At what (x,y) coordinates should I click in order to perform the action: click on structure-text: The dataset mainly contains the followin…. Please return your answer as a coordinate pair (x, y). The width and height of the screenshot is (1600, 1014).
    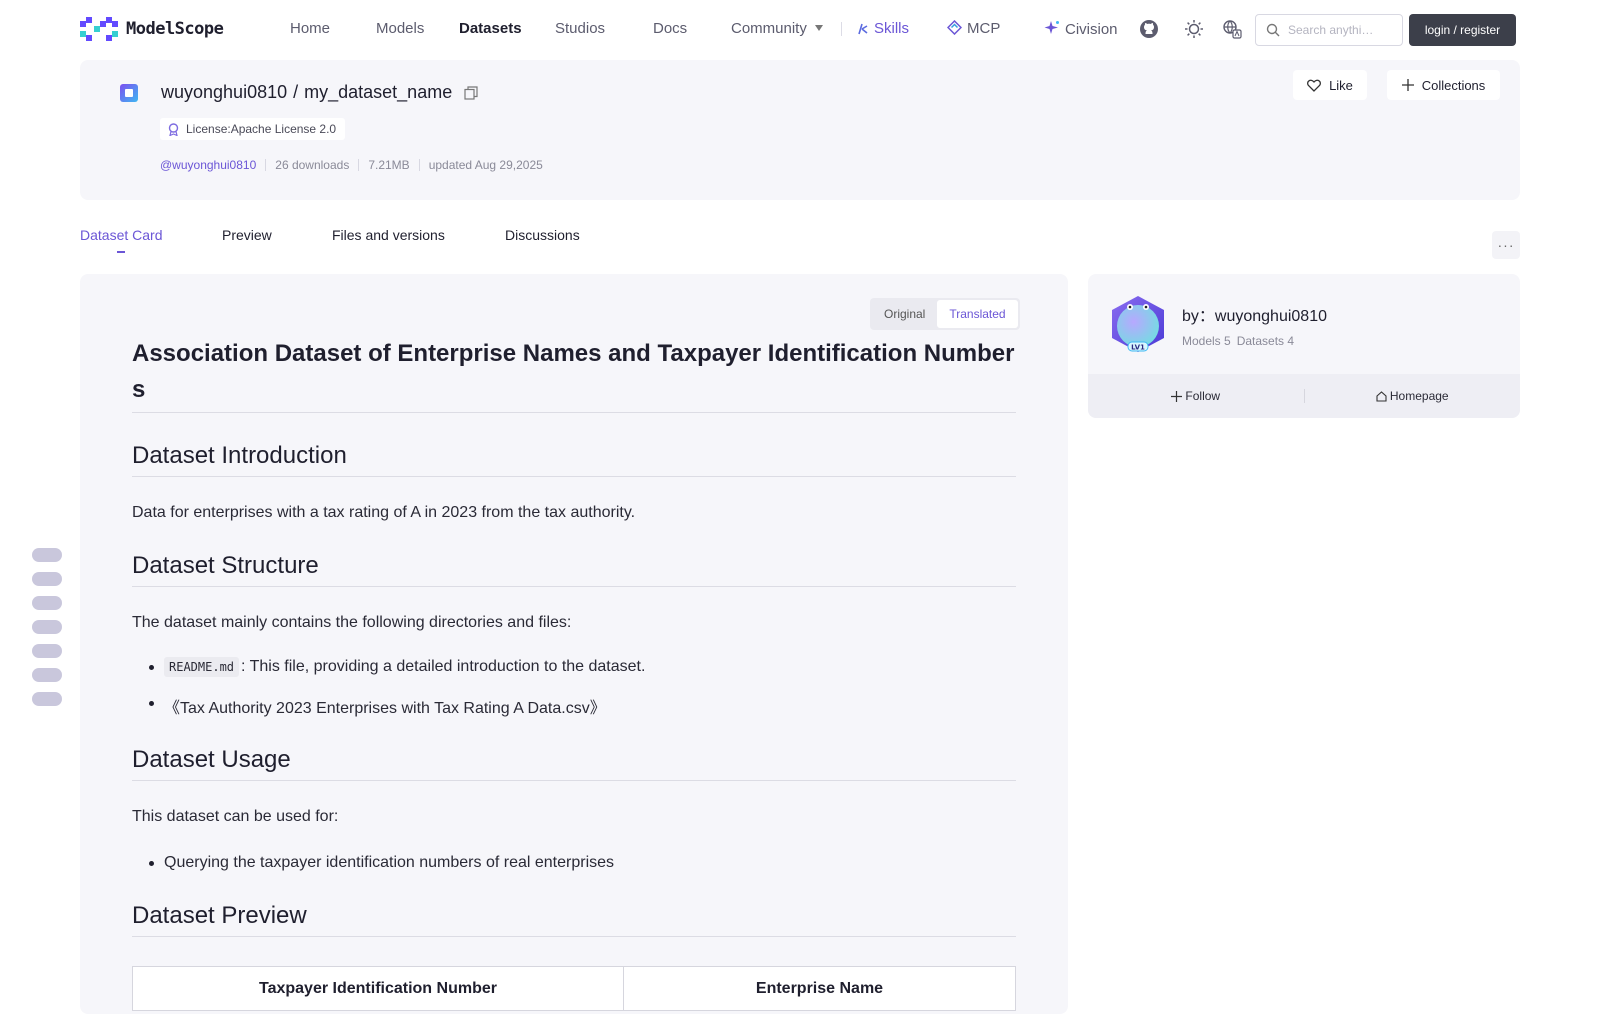
    Looking at the image, I should click on (352, 622).